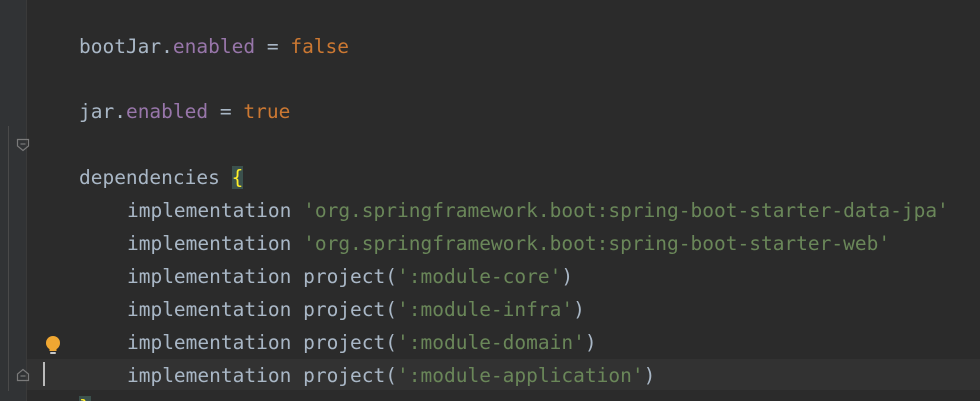 This screenshot has width=980, height=401. I want to click on lightbulb-icon, so click(53, 346).